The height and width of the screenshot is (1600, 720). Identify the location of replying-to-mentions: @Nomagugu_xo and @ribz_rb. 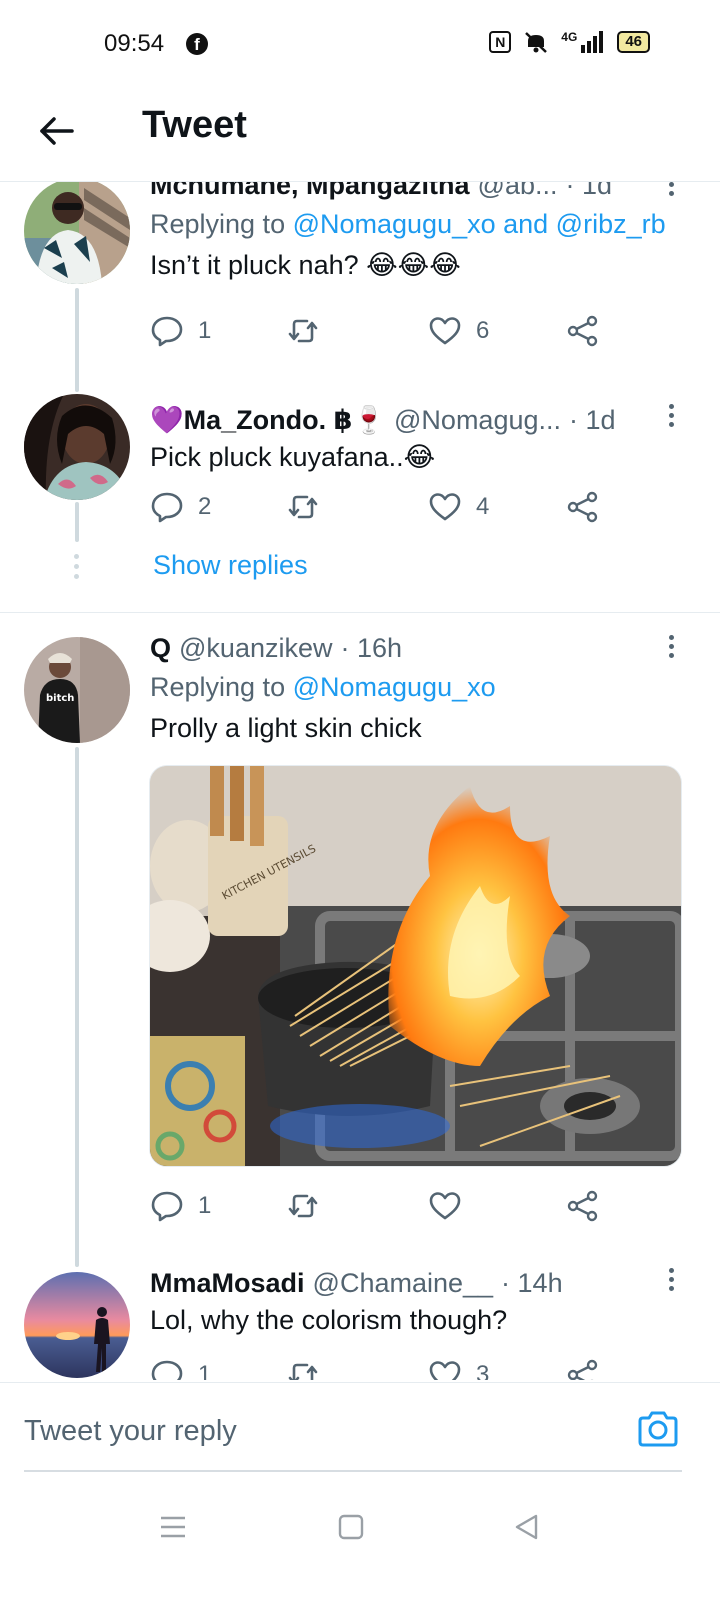
(479, 224).